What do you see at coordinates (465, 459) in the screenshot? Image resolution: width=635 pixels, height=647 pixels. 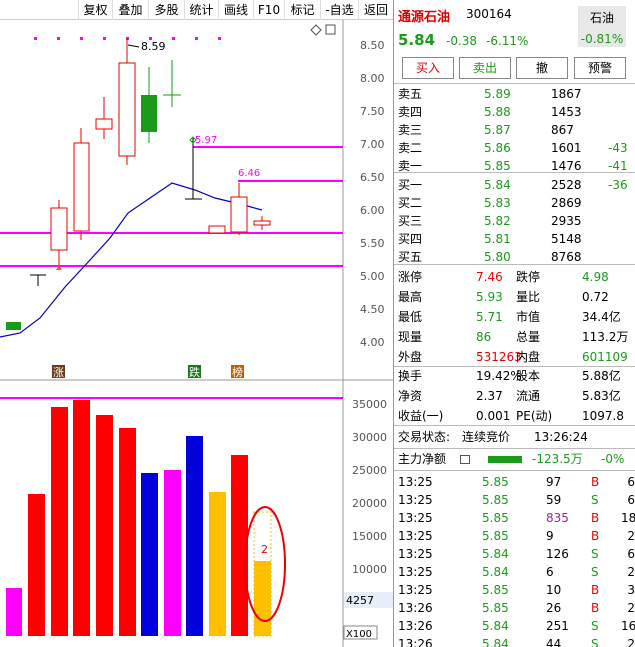 I see `list-icon` at bounding box center [465, 459].